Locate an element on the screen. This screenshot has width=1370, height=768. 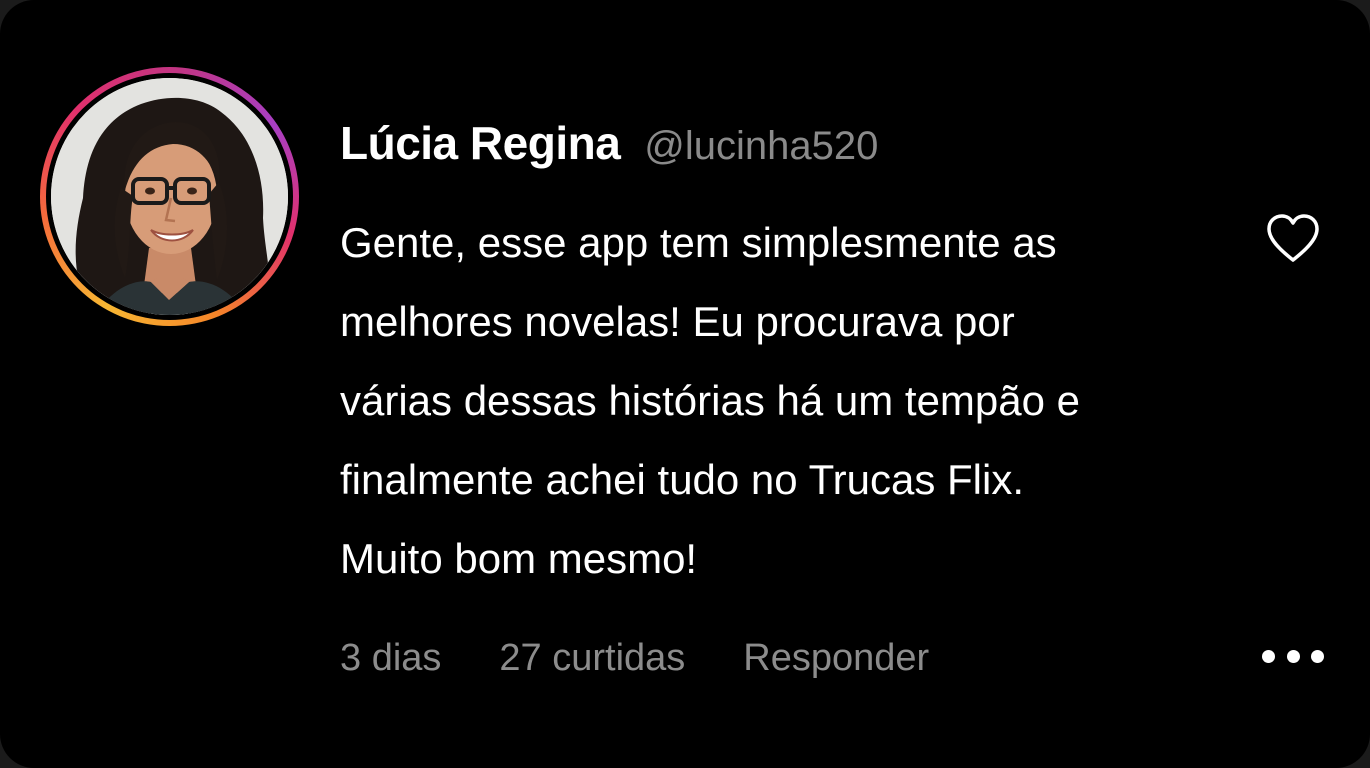
comment-line: melhores novelas! Eu procurava por is located at coordinates (677, 321).